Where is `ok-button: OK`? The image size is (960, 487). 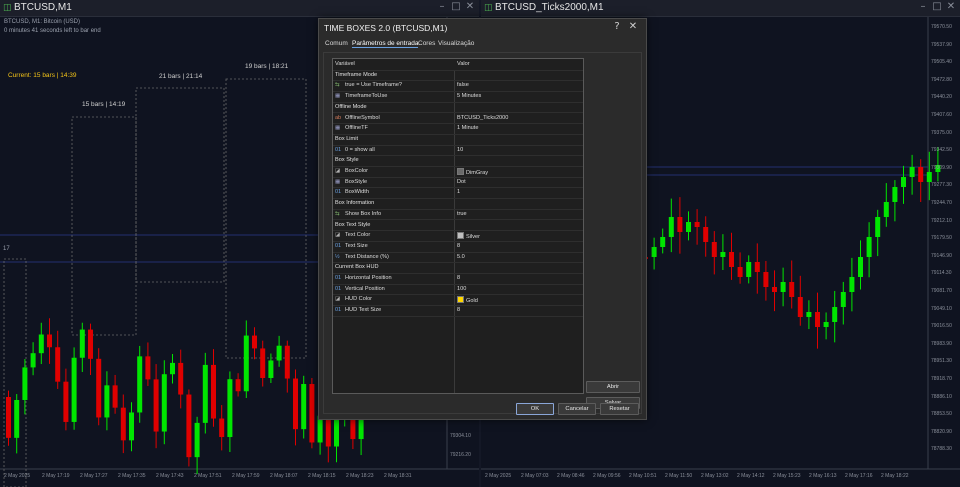 ok-button: OK is located at coordinates (535, 409).